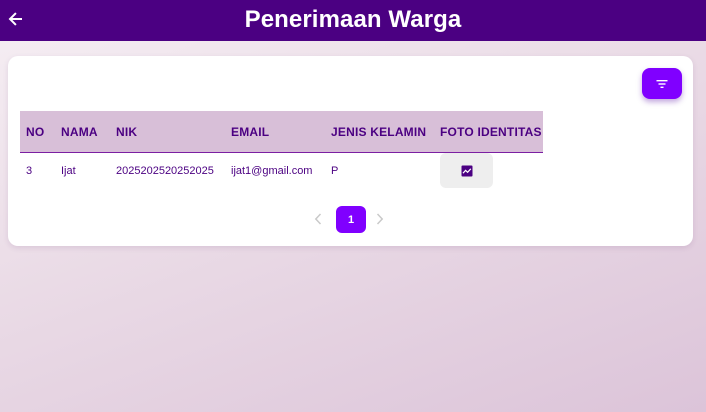  I want to click on filter-button, so click(662, 83).